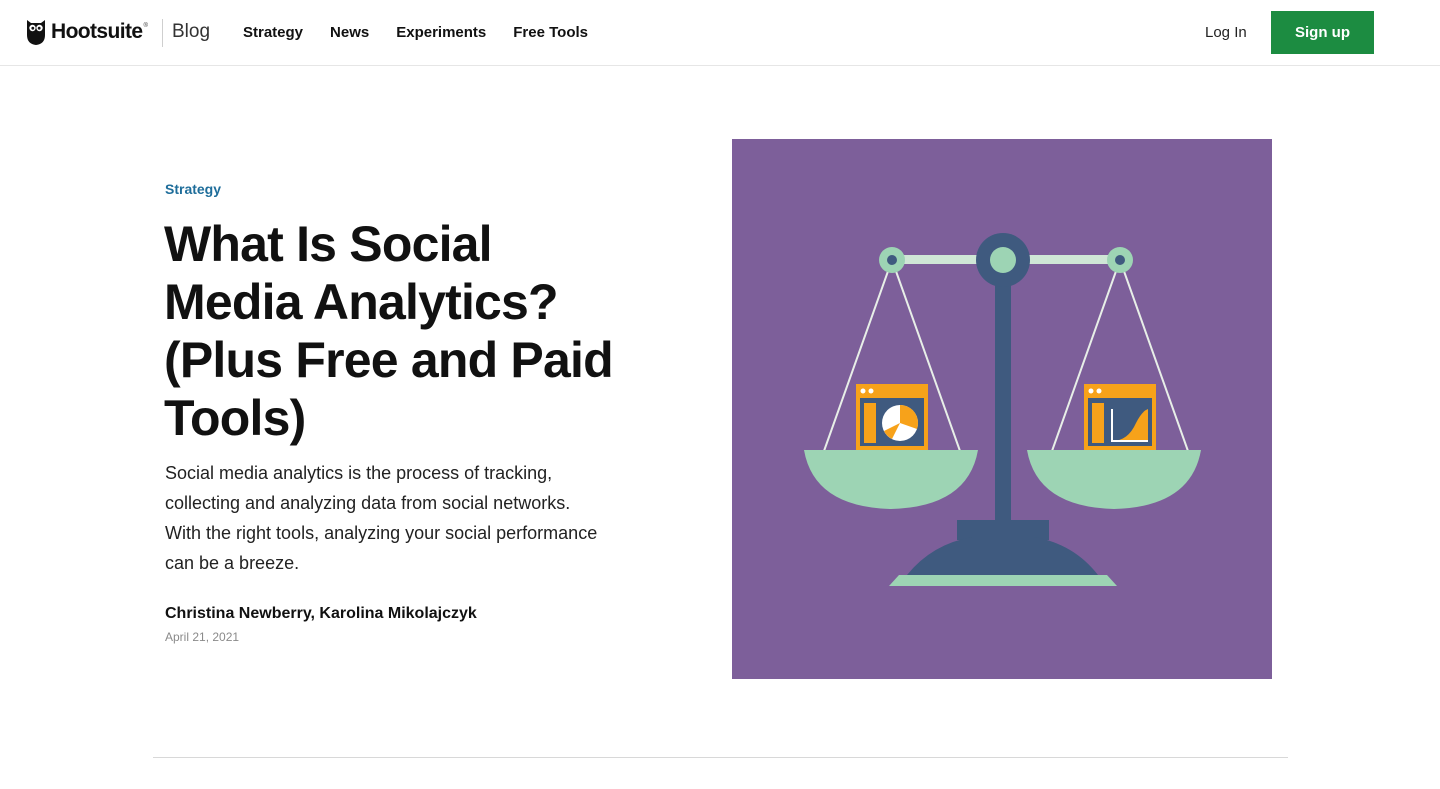 The height and width of the screenshot is (789, 1440). What do you see at coordinates (193, 189) in the screenshot?
I see `article-category-link: Strategy` at bounding box center [193, 189].